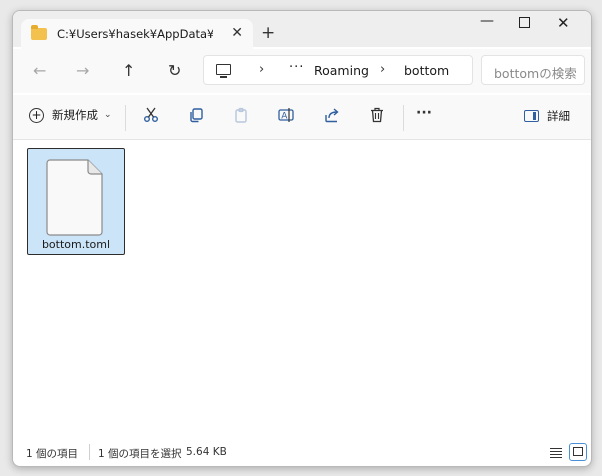 Image resolution: width=602 pixels, height=476 pixels. Describe the element at coordinates (426, 70) in the screenshot. I see `breadcrumb-bottom: bottom` at that location.